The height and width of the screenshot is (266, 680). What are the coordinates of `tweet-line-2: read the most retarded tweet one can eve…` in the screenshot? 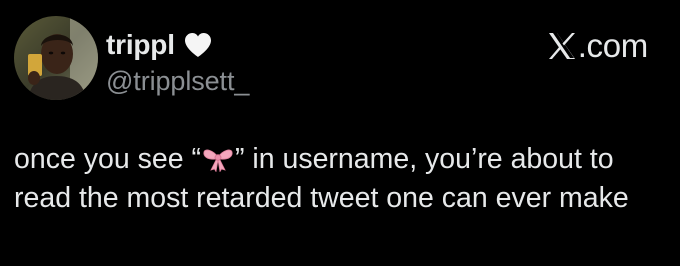 It's located at (321, 198).